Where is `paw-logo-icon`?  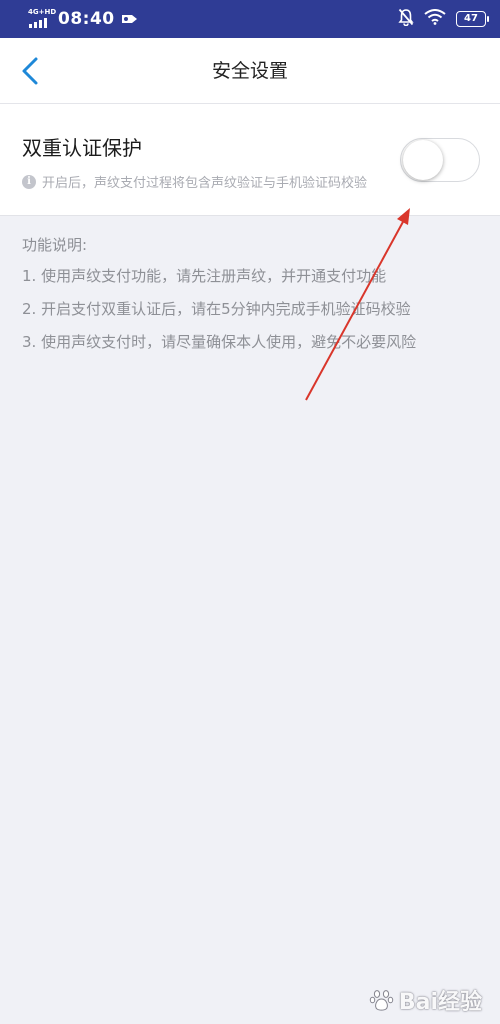
paw-logo-icon is located at coordinates (381, 1000).